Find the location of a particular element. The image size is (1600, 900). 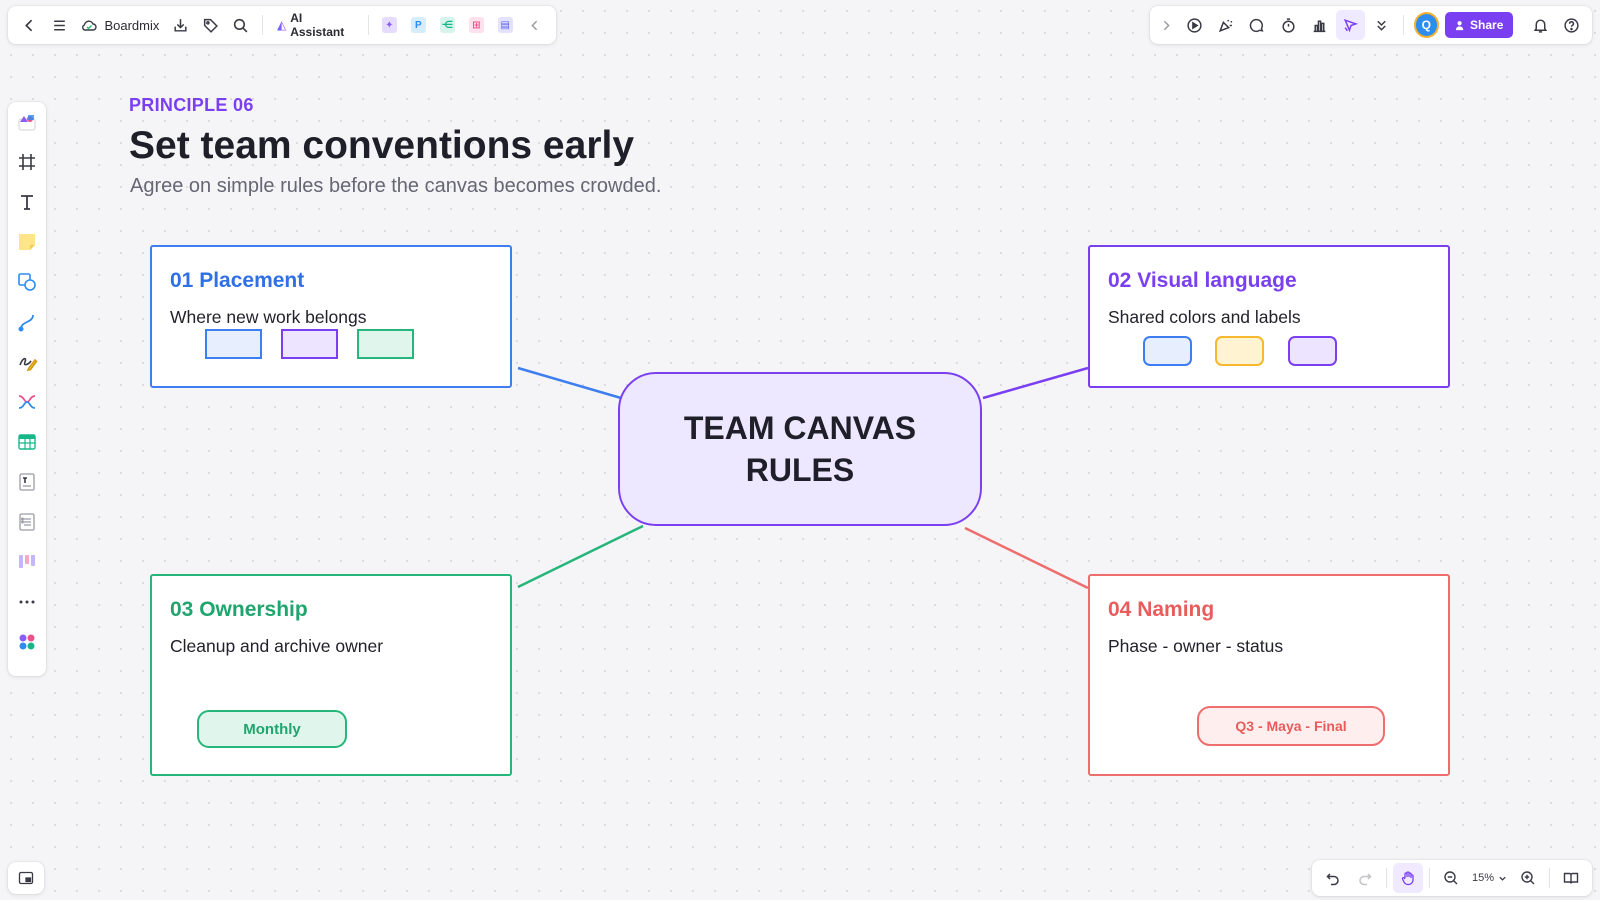

card-description: Cleanup and archive owner is located at coordinates (277, 646).